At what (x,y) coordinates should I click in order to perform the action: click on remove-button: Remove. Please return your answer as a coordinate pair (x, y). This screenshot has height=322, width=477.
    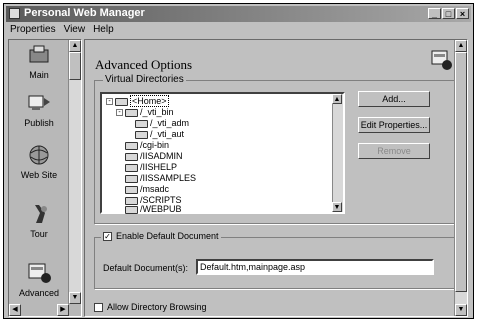
    Looking at the image, I should click on (394, 151).